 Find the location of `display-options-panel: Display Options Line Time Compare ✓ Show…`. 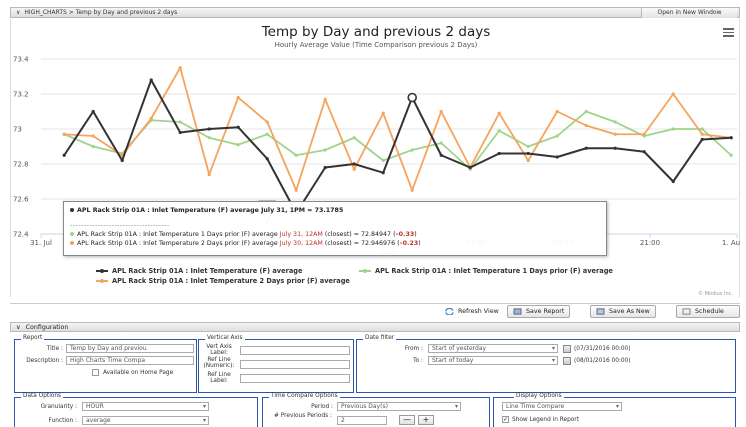

display-options-panel: Display Options Line Time Compare ✓ Show… is located at coordinates (614, 410).